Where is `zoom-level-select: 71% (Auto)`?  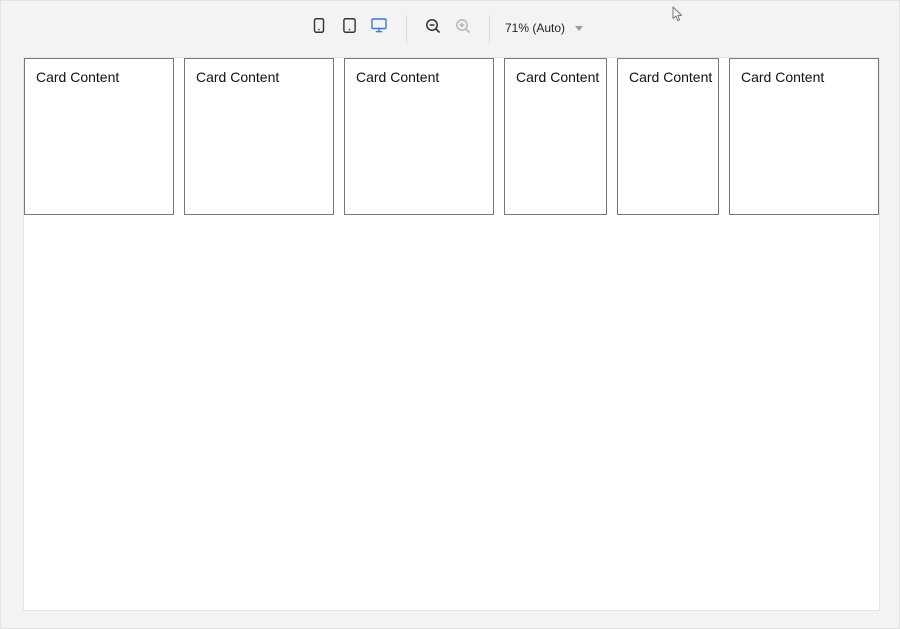 zoom-level-select: 71% (Auto) is located at coordinates (547, 28).